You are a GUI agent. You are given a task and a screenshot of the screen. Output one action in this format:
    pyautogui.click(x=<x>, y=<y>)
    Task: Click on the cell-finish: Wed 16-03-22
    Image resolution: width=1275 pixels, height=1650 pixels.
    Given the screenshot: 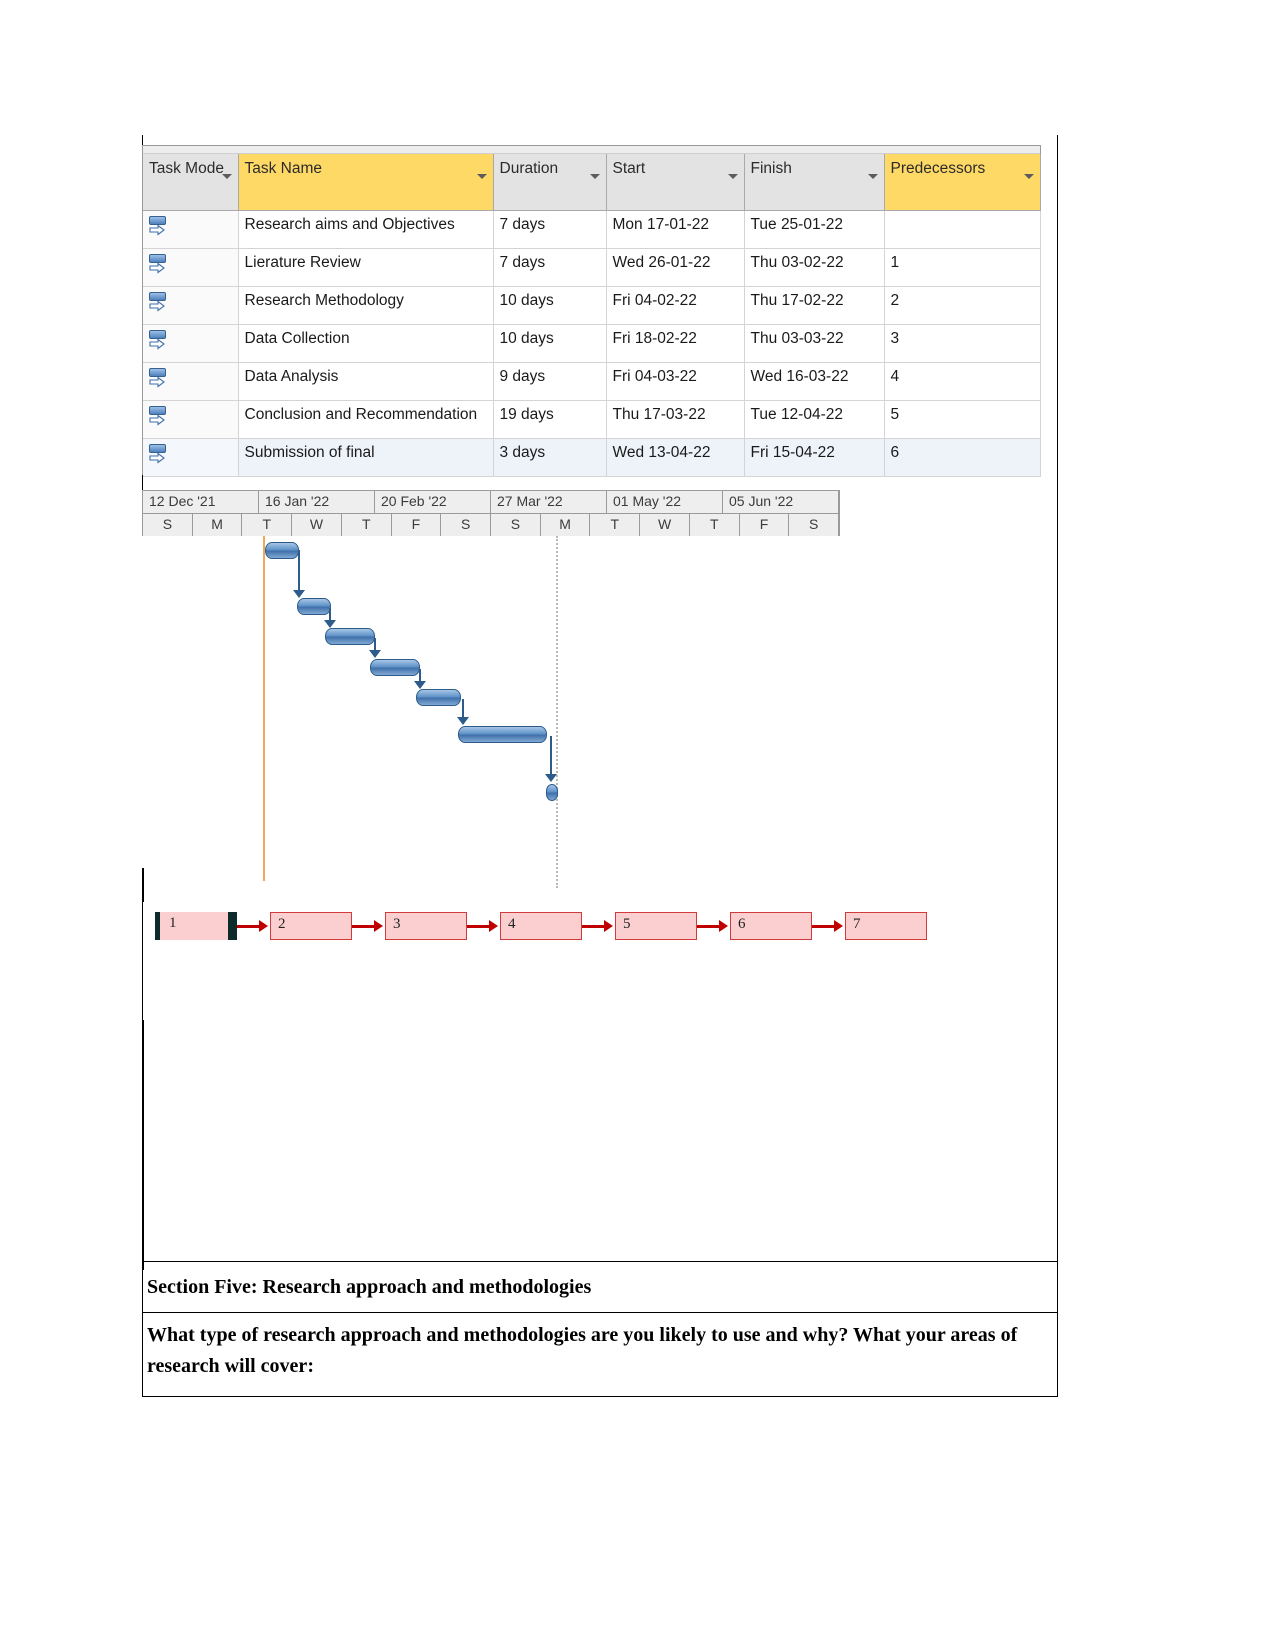 What is the action you would take?
    pyautogui.click(x=814, y=381)
    